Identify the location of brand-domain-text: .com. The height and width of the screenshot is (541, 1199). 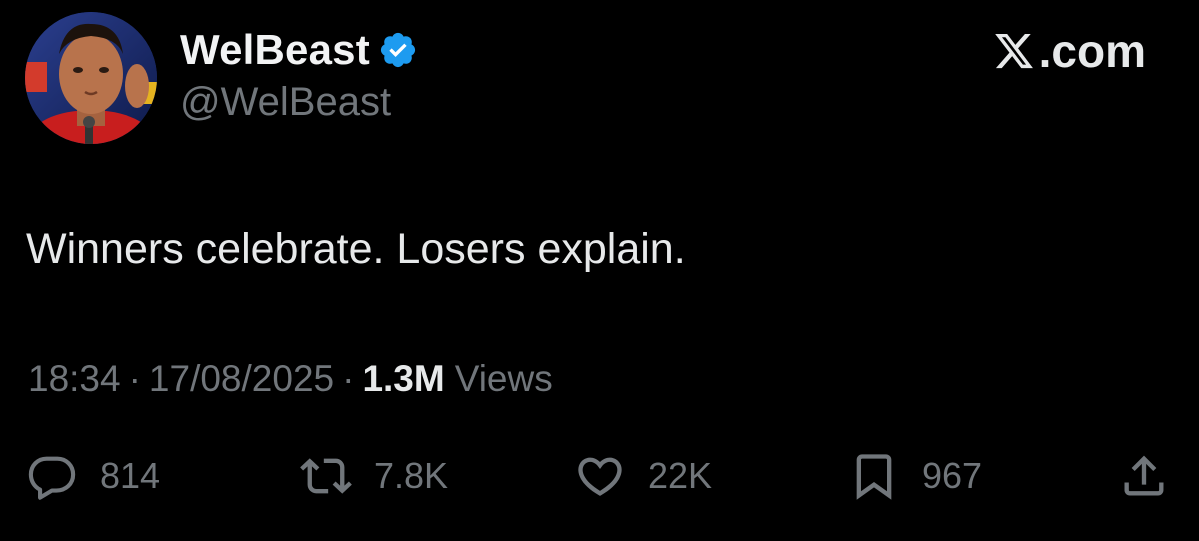
(1092, 51).